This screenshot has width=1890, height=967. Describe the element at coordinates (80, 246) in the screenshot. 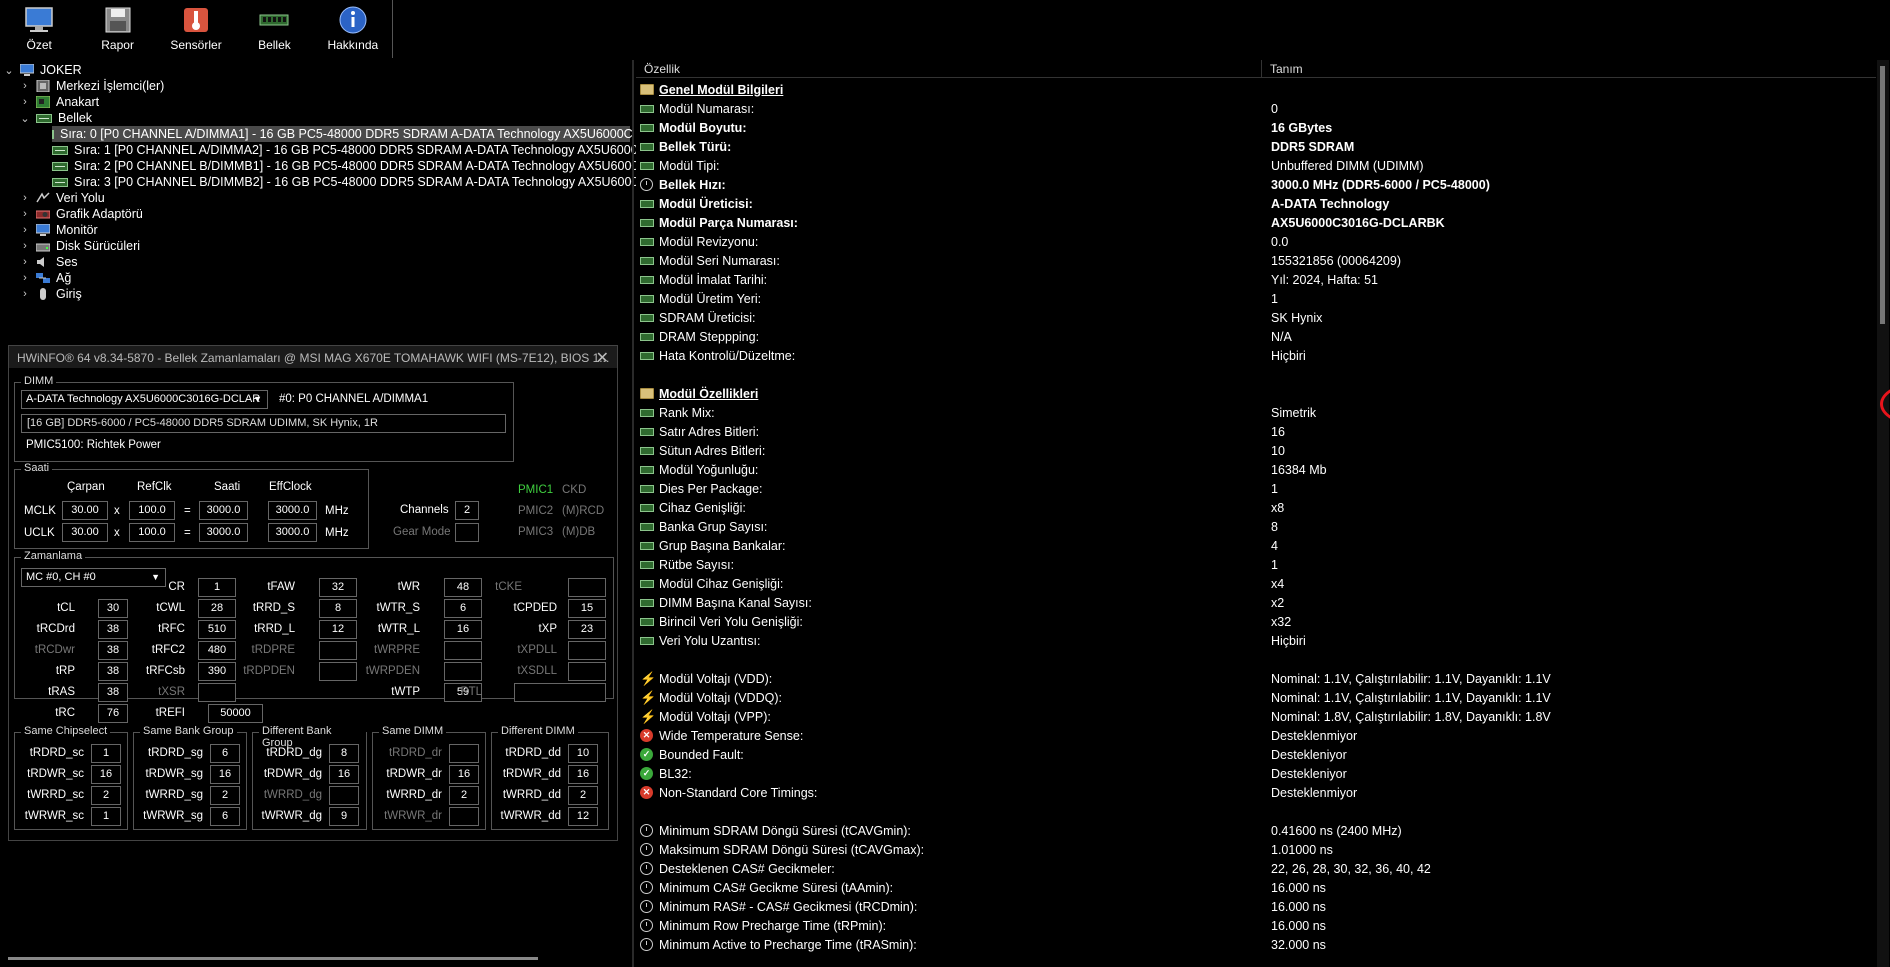

I see `tree-item-disks: › Disk Sürücüleri` at that location.